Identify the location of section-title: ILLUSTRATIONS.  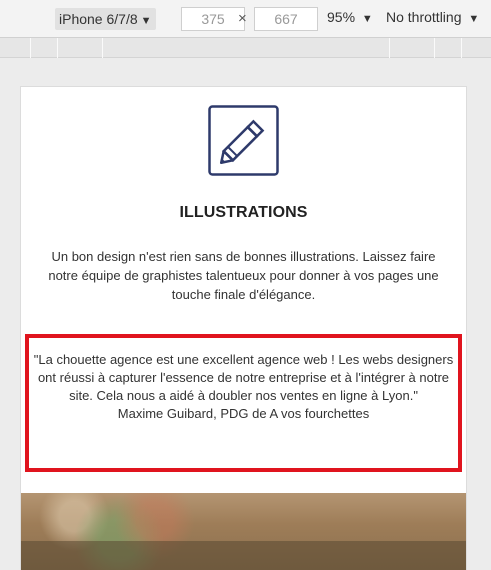
(243, 212).